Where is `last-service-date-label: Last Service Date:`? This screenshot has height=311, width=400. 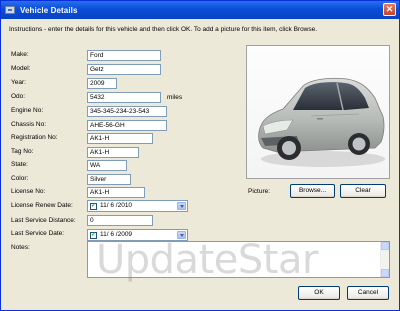
last-service-date-label: Last Service Date: is located at coordinates (38, 233).